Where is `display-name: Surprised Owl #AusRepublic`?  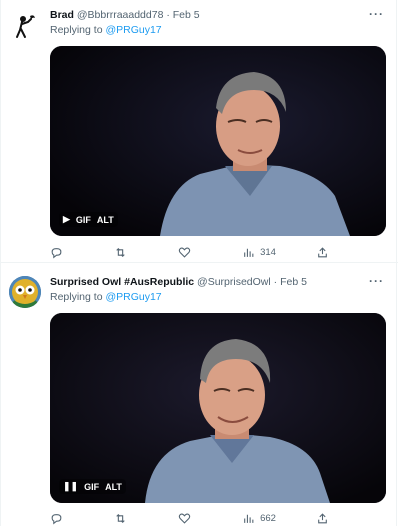 display-name: Surprised Owl #AusRepublic is located at coordinates (122, 282).